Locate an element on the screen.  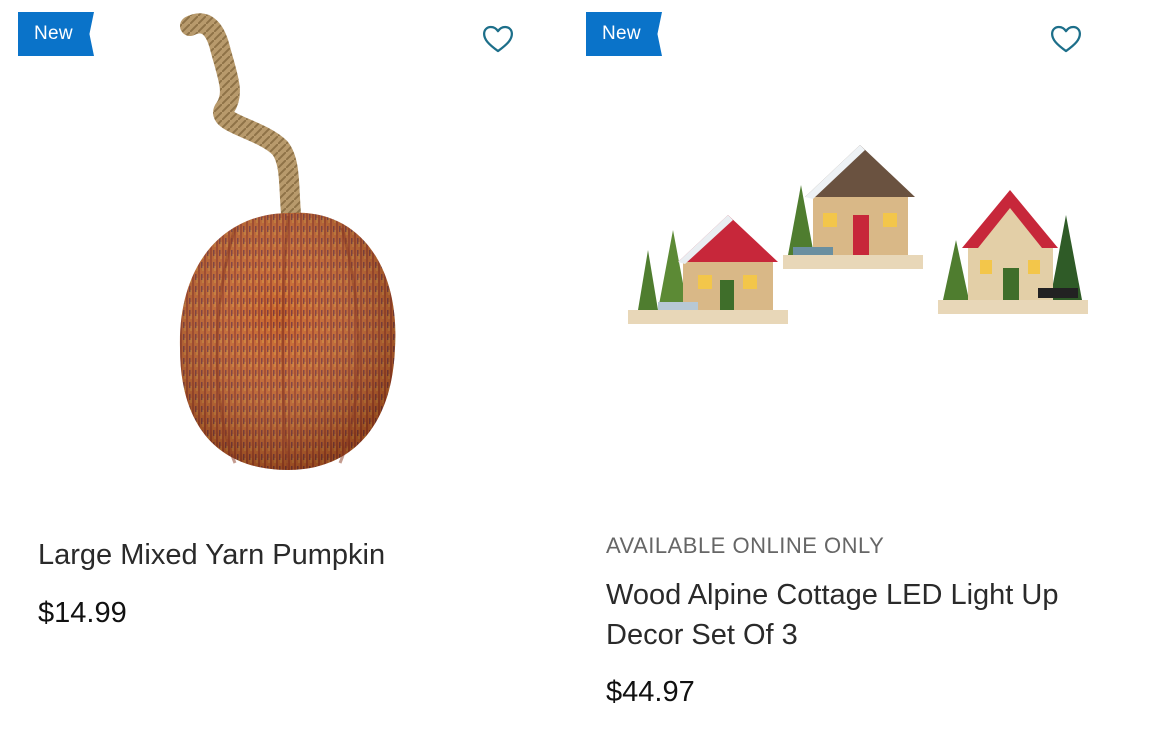
product-title: Large Mixed Yarn Pumpkin is located at coordinates (288, 555).